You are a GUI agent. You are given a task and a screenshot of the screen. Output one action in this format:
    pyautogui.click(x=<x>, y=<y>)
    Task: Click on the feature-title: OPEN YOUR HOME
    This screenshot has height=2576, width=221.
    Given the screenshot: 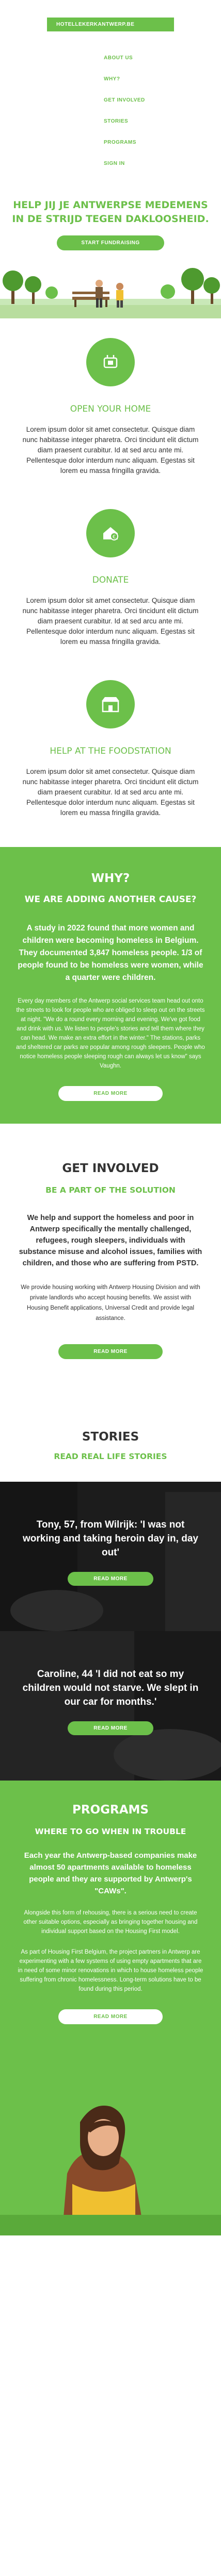 What is the action you would take?
    pyautogui.click(x=110, y=409)
    